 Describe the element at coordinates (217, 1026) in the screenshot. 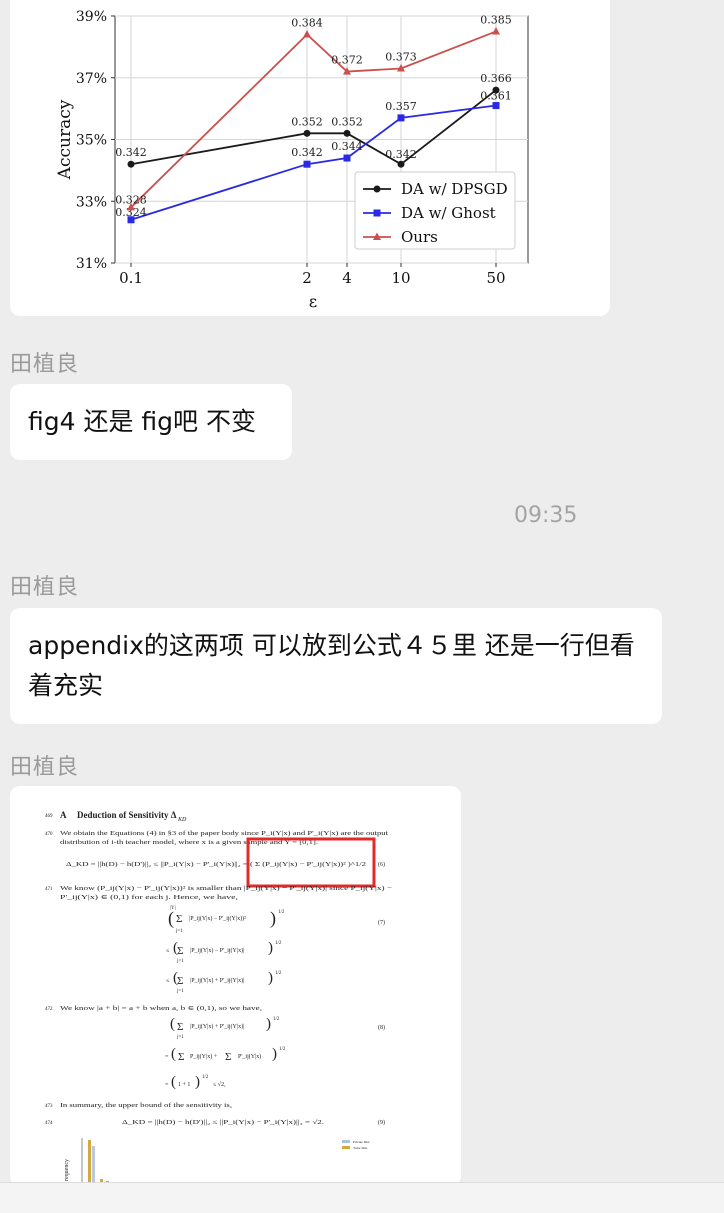

I see `svg-text: |P_ij(Y|x) + P'_ij(Y|x)|` at that location.